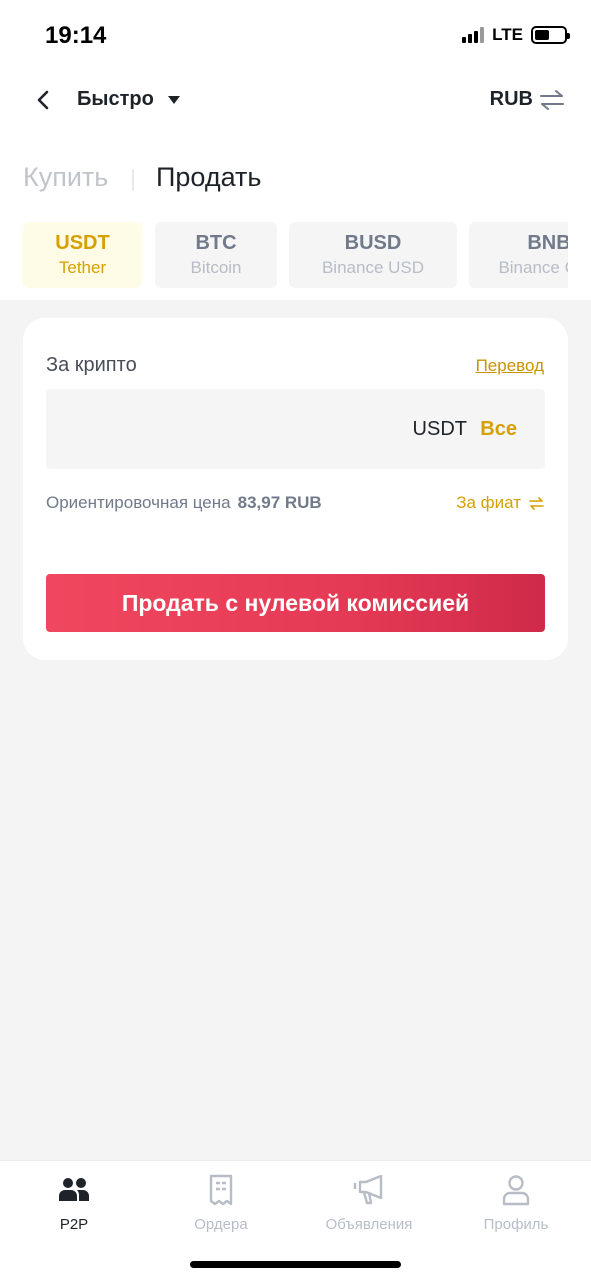 The image size is (591, 1280). What do you see at coordinates (133, 180) in the screenshot?
I see `tab-divider` at bounding box center [133, 180].